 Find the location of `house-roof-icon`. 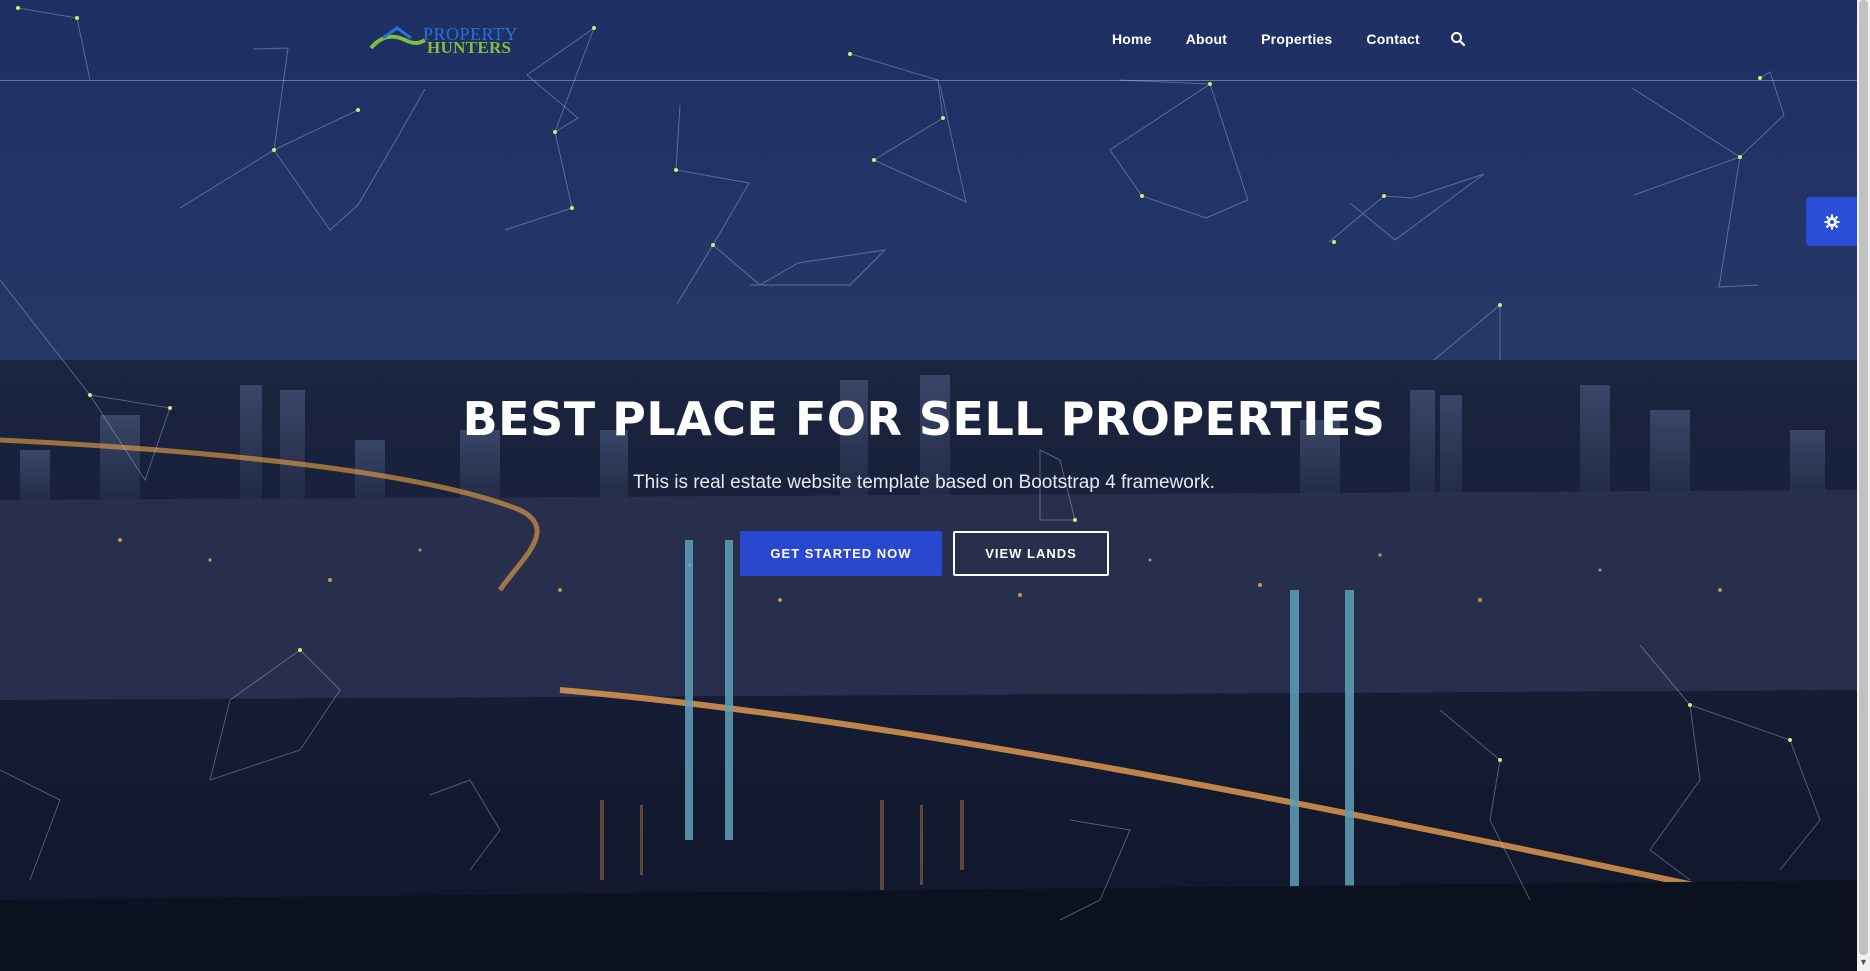

house-roof-icon is located at coordinates (398, 38).